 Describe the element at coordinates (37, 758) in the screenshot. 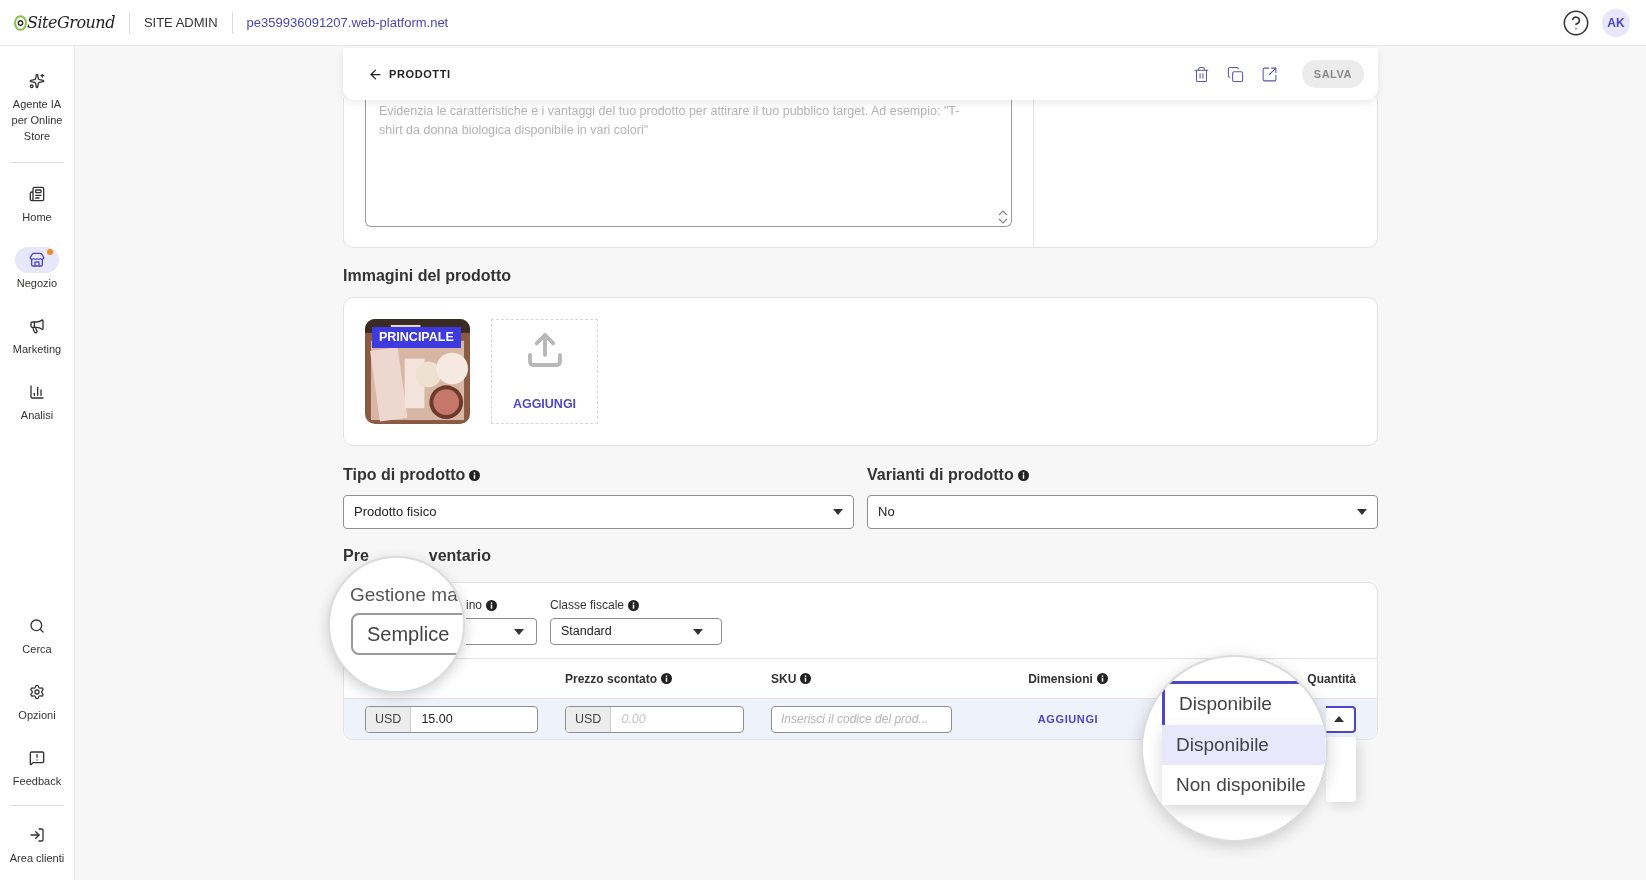

I see `message-alert-icon` at that location.